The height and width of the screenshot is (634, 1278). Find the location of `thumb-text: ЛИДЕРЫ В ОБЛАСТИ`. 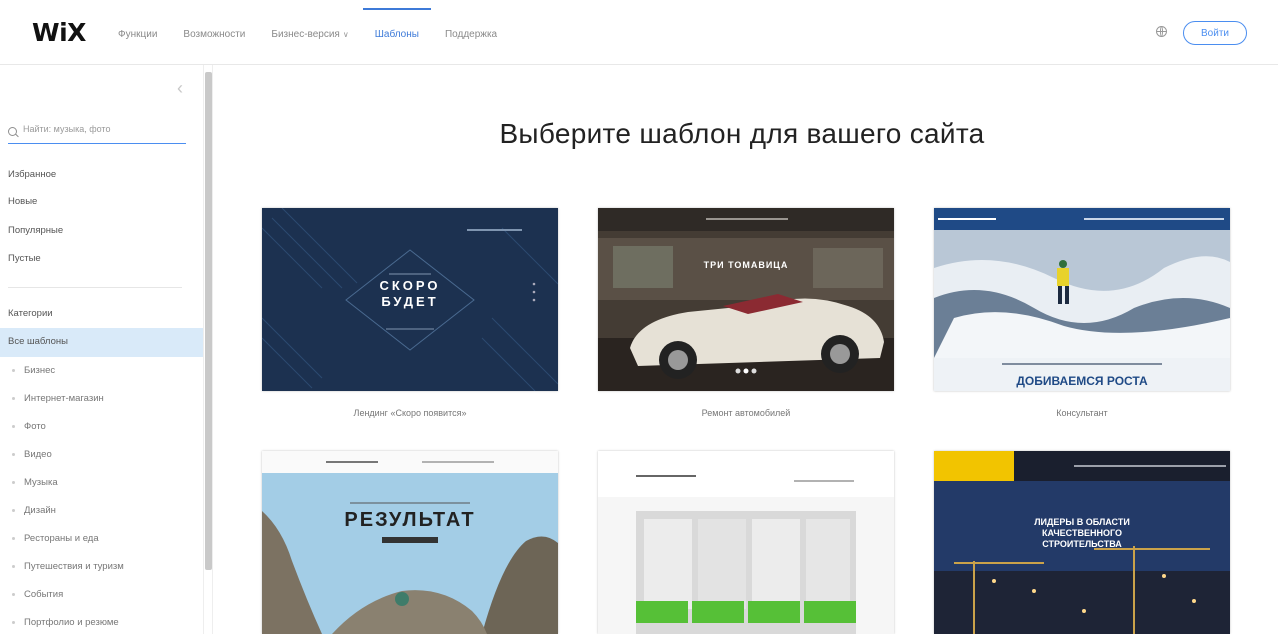

thumb-text: ЛИДЕРЫ В ОБЛАСТИ is located at coordinates (1082, 522).